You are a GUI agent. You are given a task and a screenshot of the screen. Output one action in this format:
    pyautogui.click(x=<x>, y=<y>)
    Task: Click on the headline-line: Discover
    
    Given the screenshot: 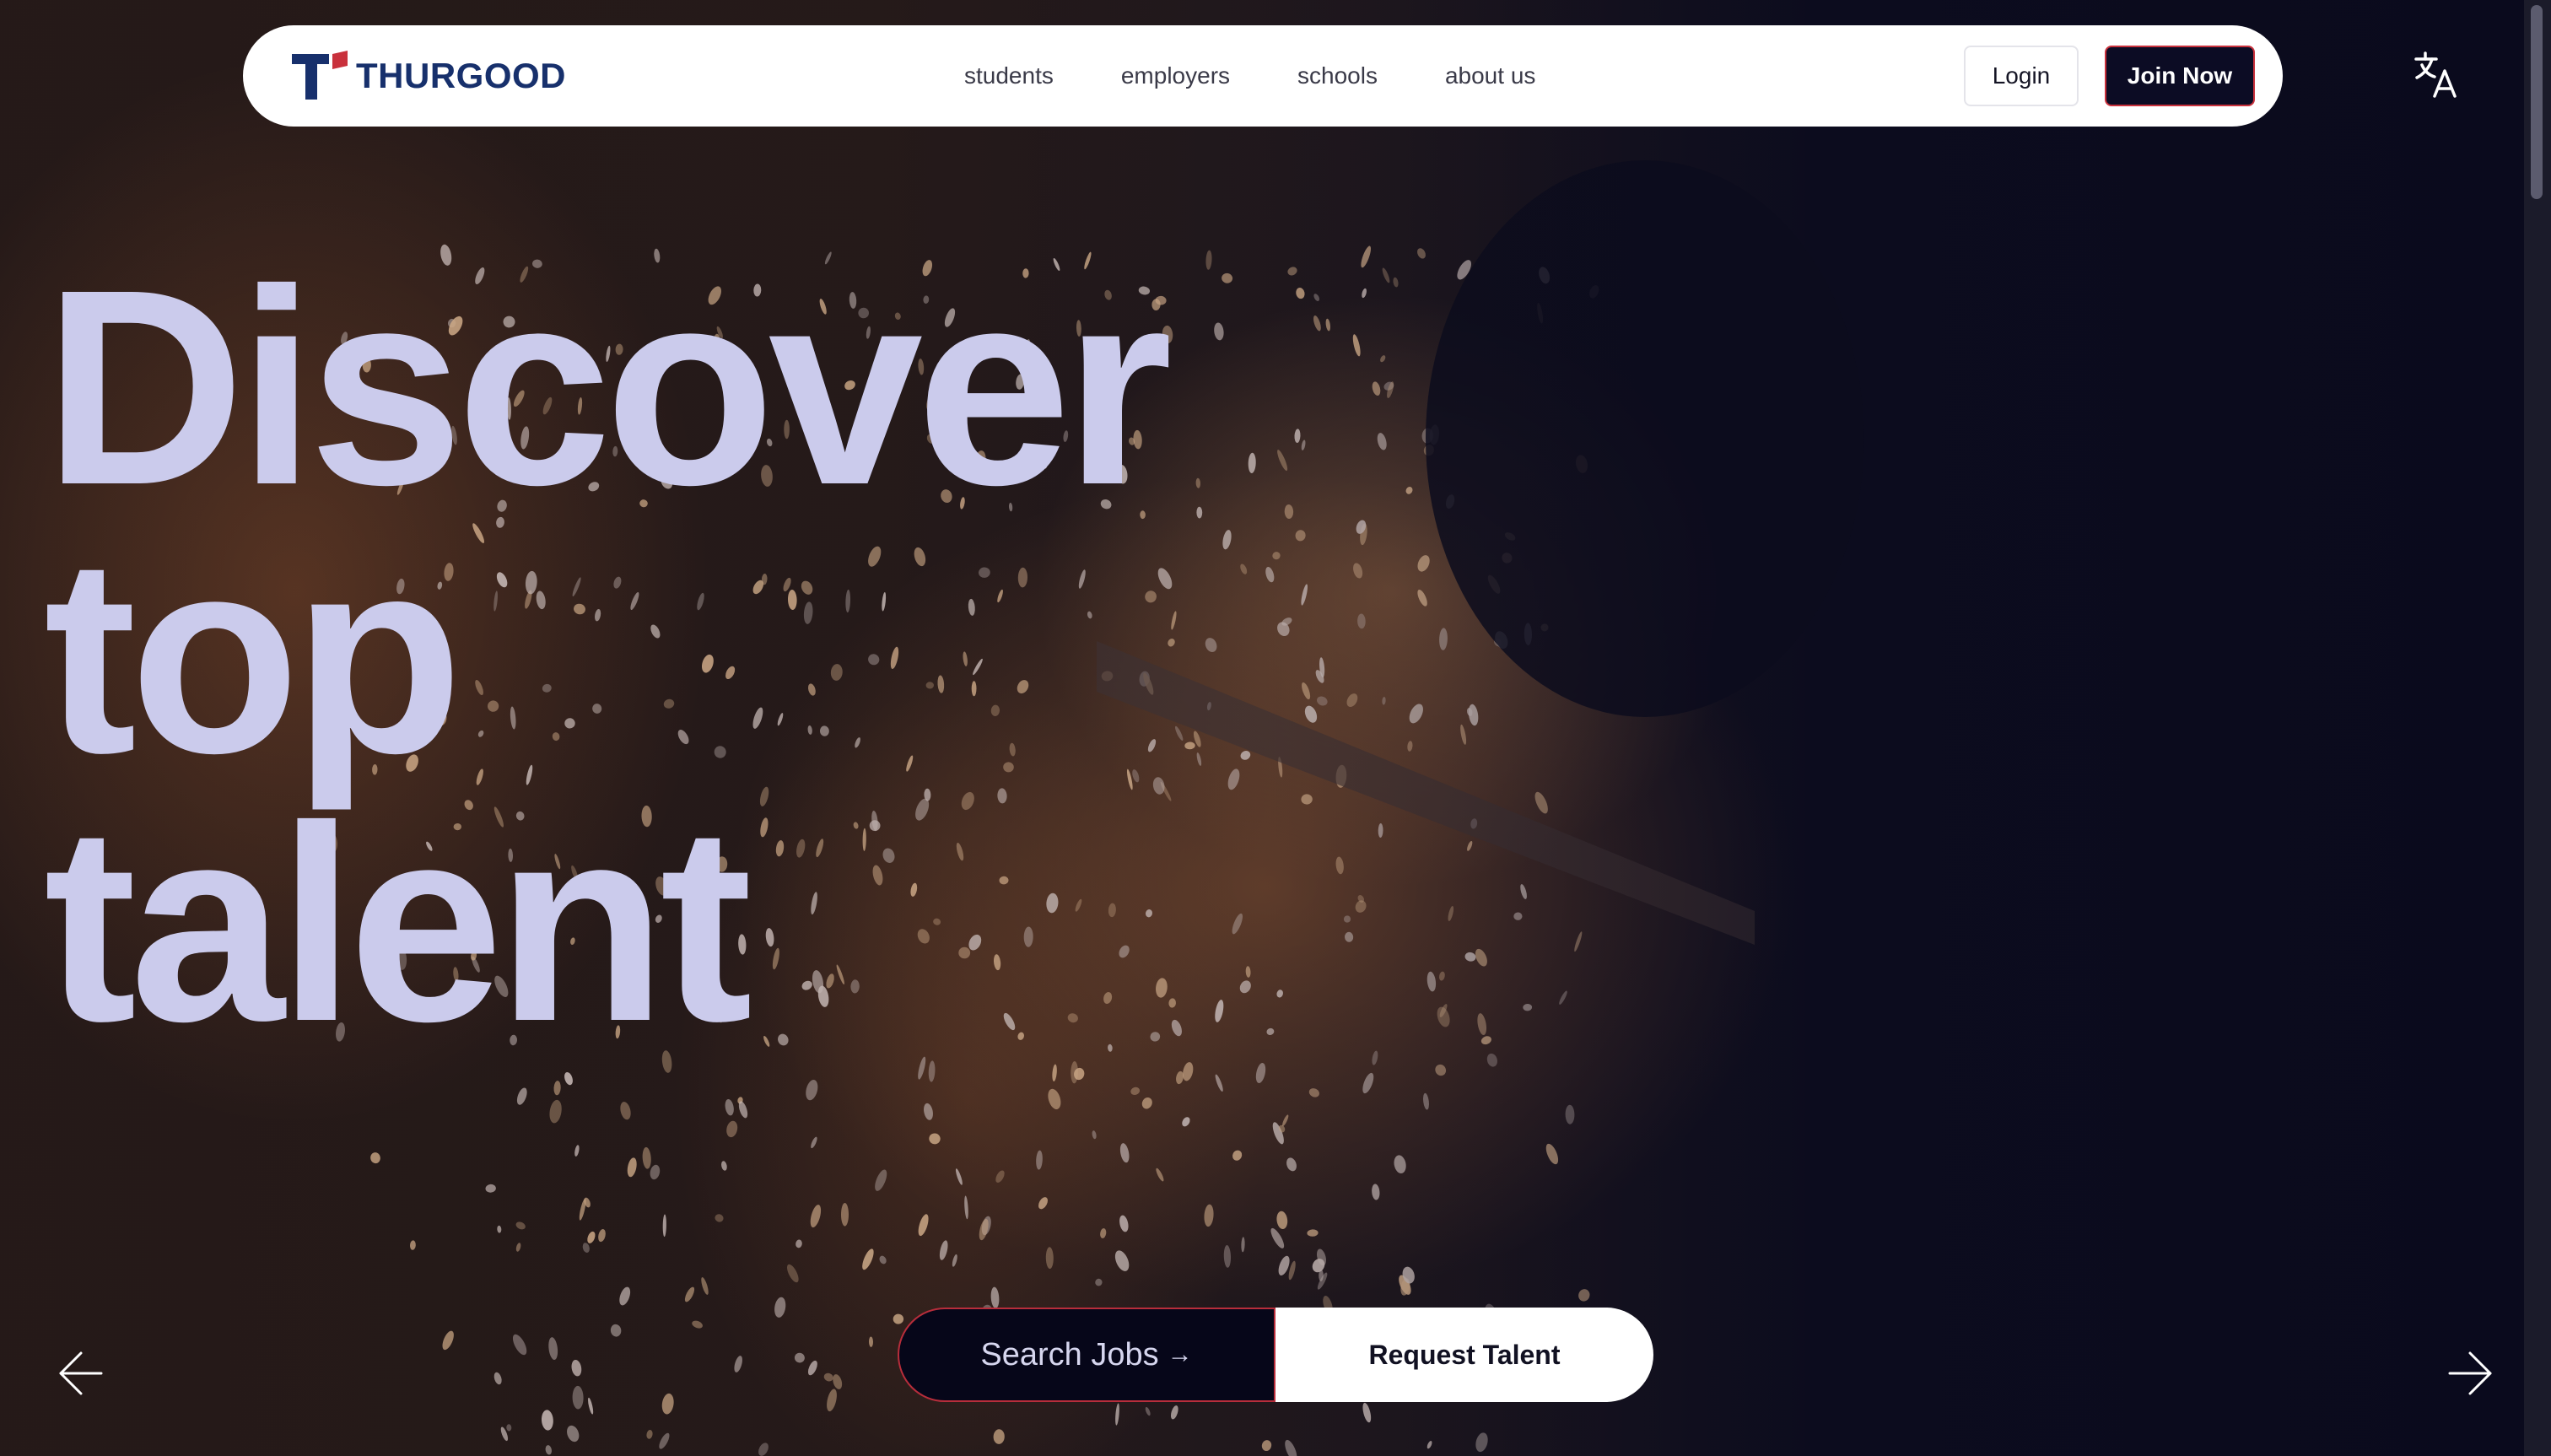 What is the action you would take?
    pyautogui.click(x=608, y=386)
    